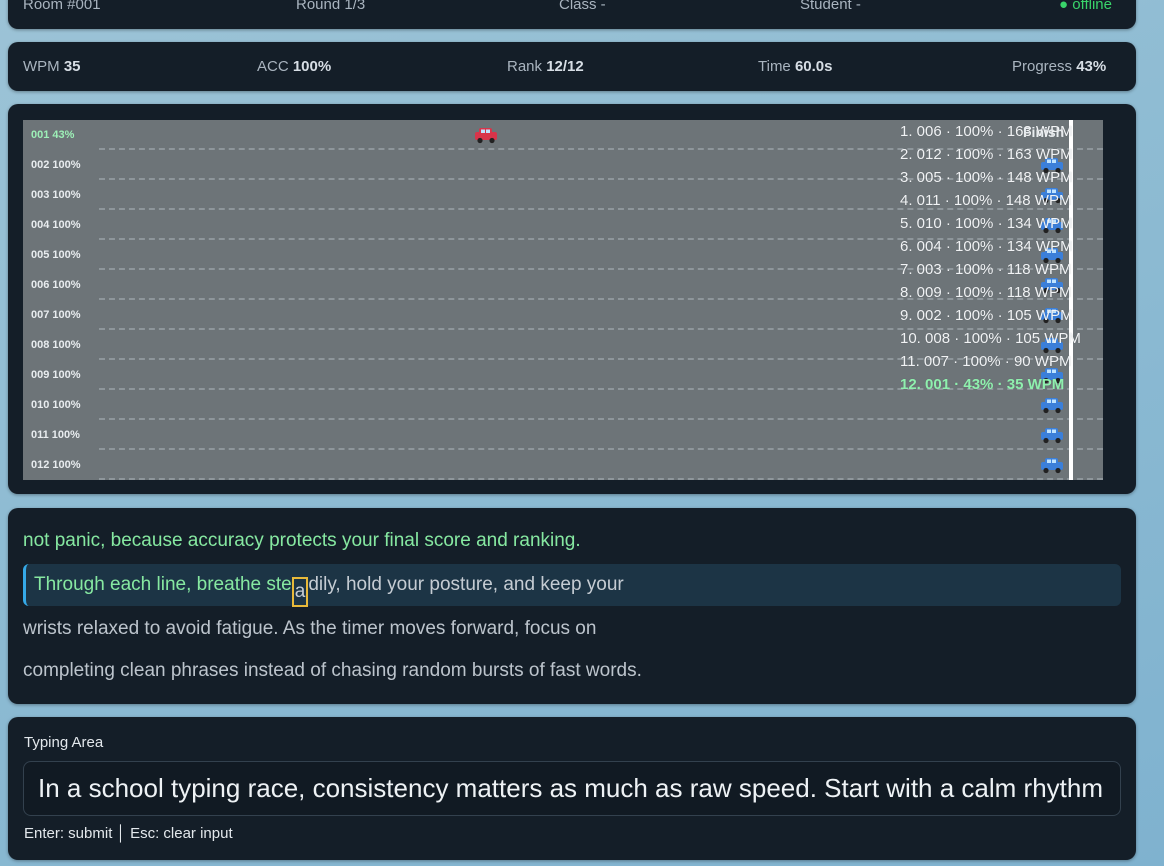  Describe the element at coordinates (56, 375) in the screenshot. I see `lane-label: 009 100%` at that location.